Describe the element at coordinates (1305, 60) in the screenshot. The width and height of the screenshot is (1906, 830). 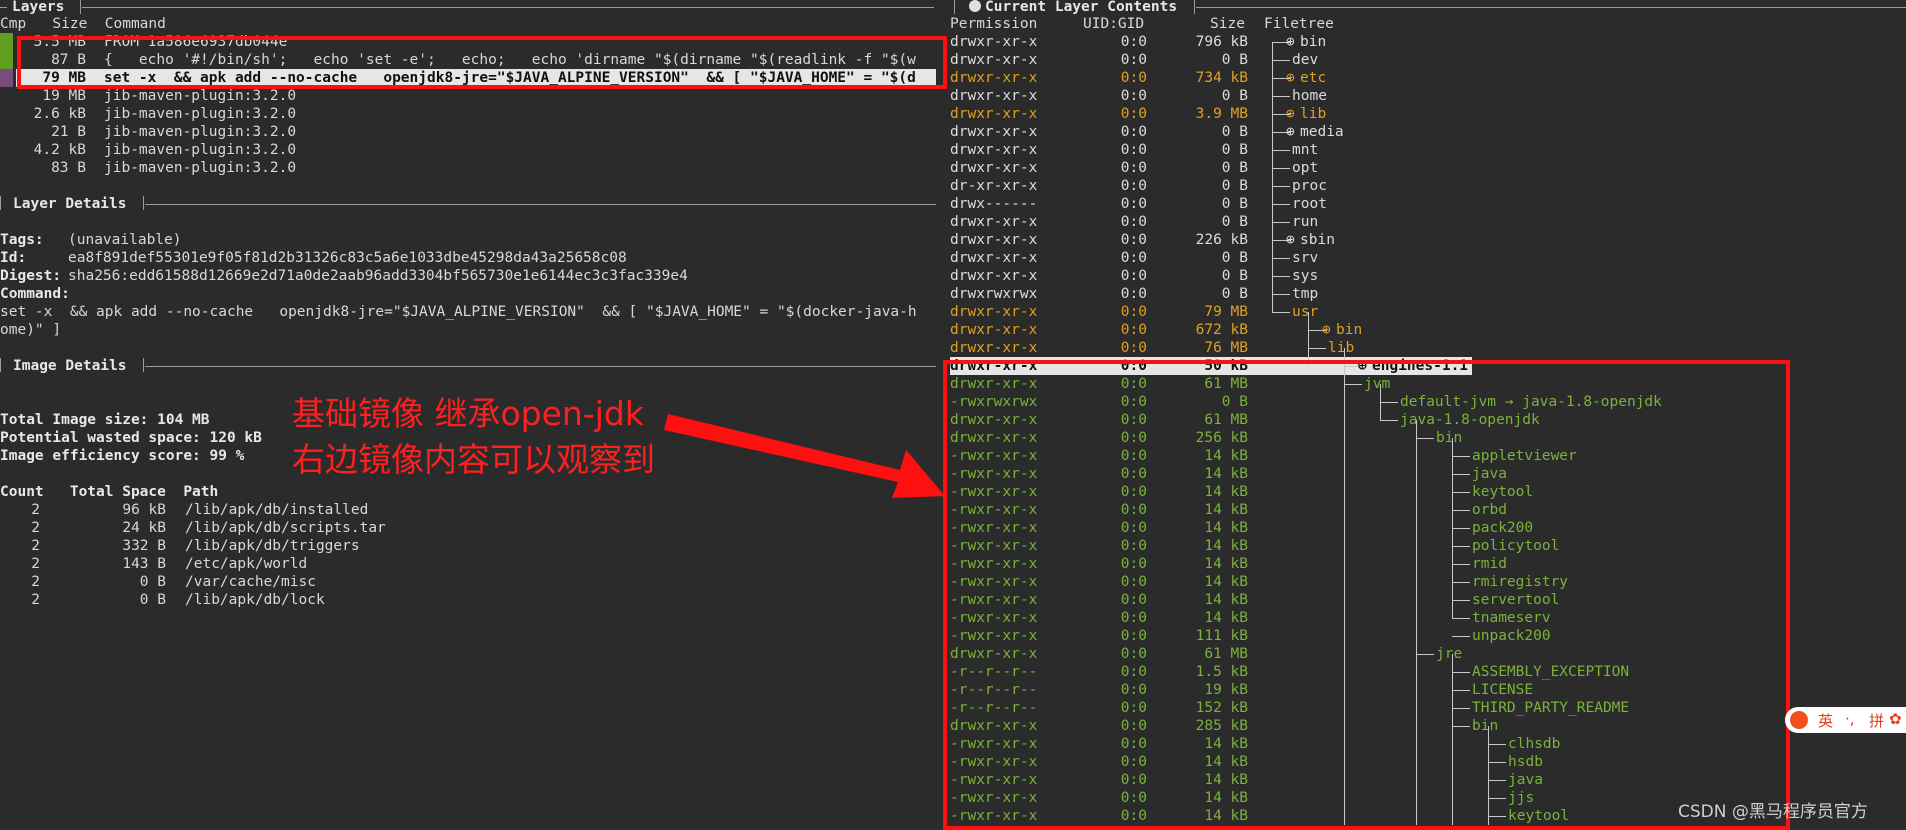
I see `tree-node-name: dev` at that location.